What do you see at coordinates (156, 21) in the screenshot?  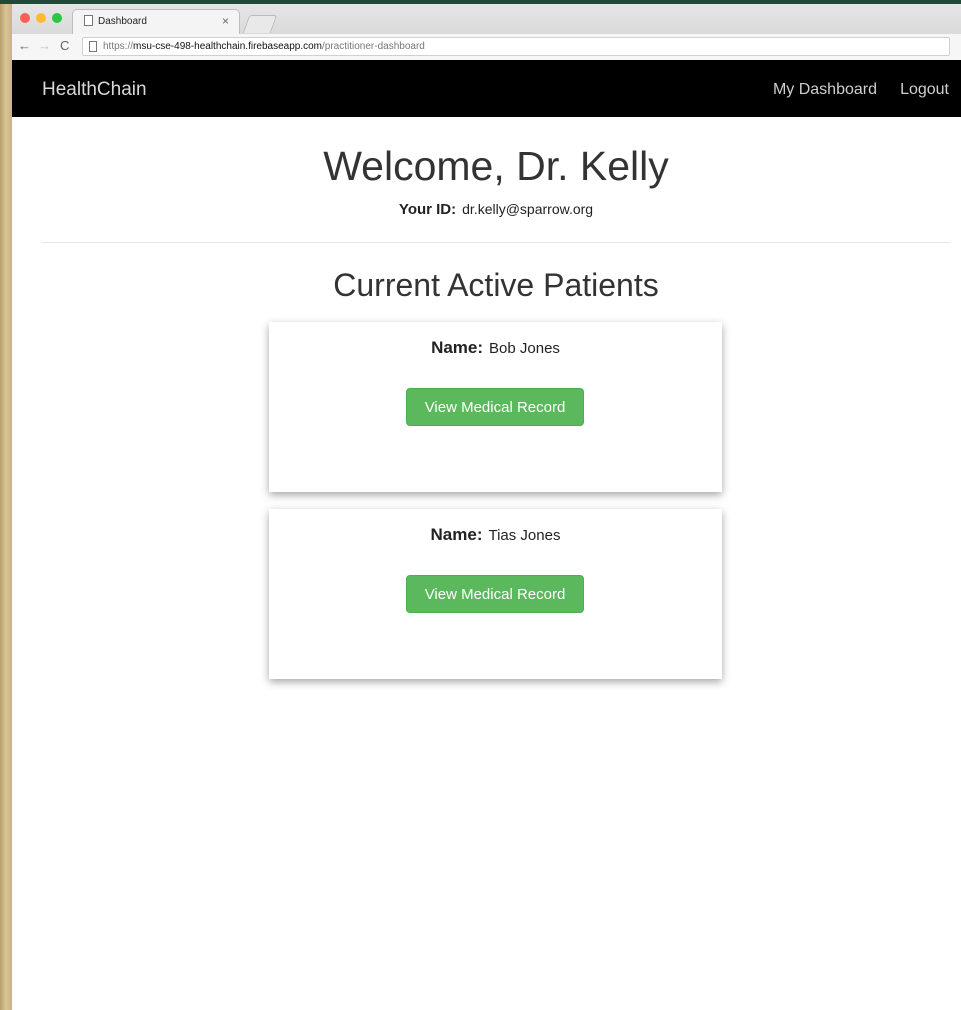 I see `browser-tab-dashboard: Dashboard ×` at bounding box center [156, 21].